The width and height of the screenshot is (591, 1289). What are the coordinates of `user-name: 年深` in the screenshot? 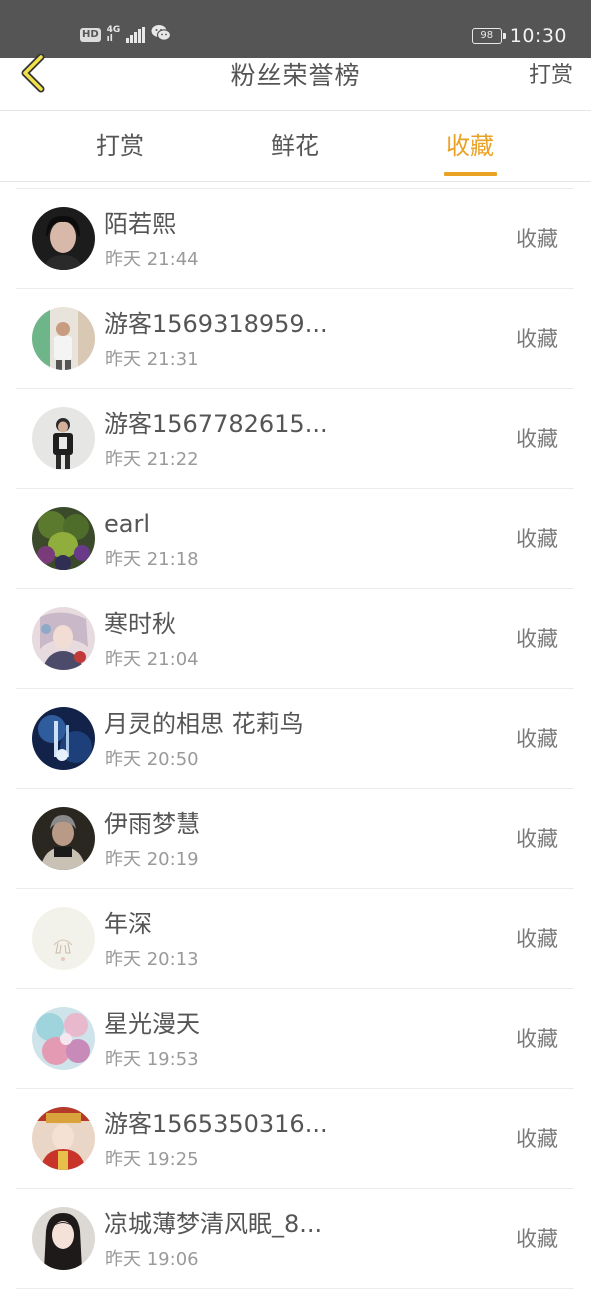 It's located at (128, 924).